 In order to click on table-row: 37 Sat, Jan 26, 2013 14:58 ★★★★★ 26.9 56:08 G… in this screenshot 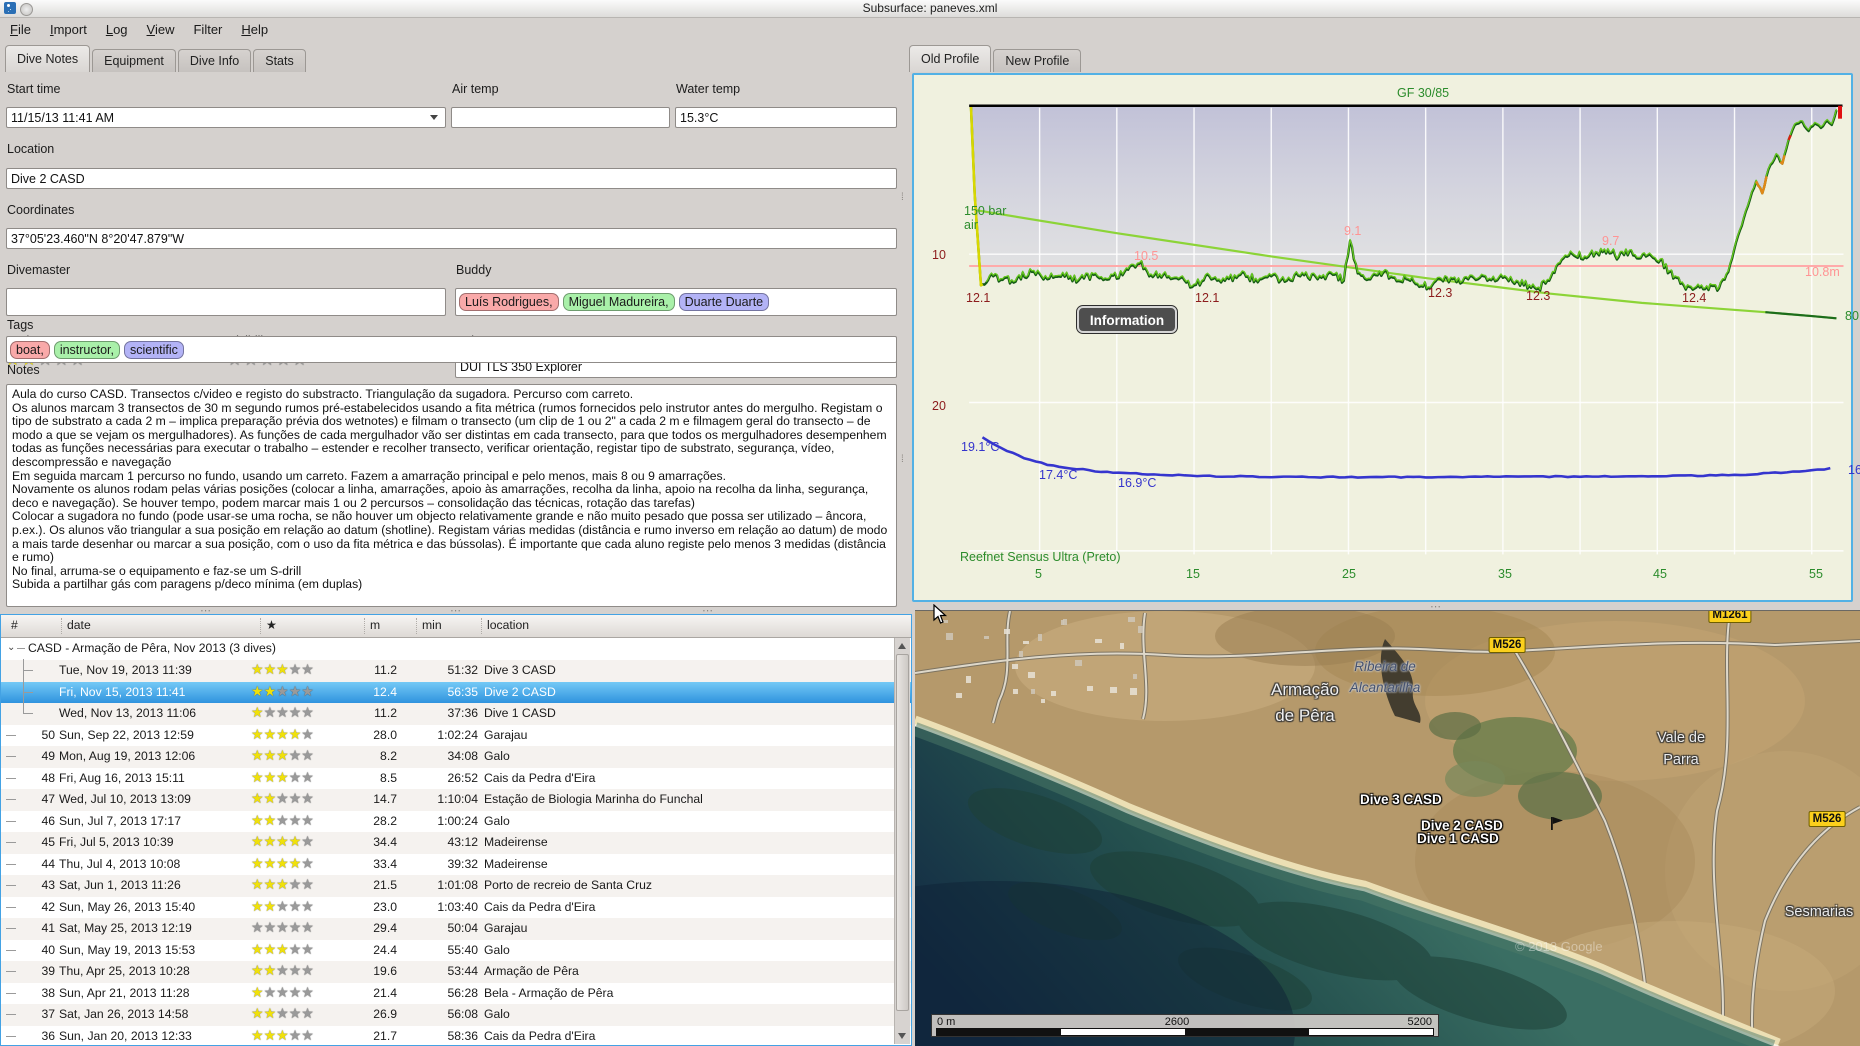, I will do `click(456, 1015)`.